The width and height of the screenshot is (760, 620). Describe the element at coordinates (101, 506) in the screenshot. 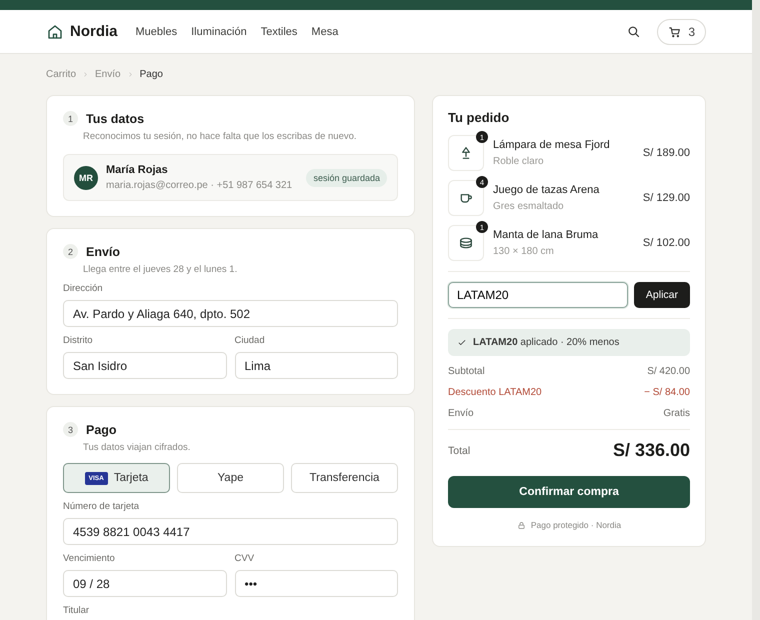

I see `field-label: Número de tarjeta` at that location.